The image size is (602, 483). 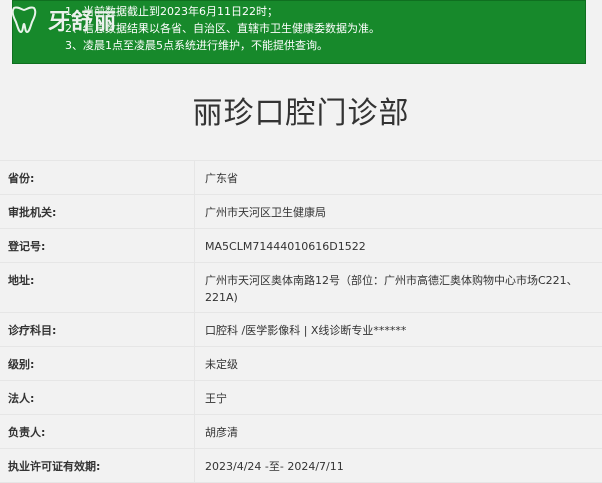 What do you see at coordinates (97, 287) in the screenshot?
I see `field-label: 地址:` at bounding box center [97, 287].